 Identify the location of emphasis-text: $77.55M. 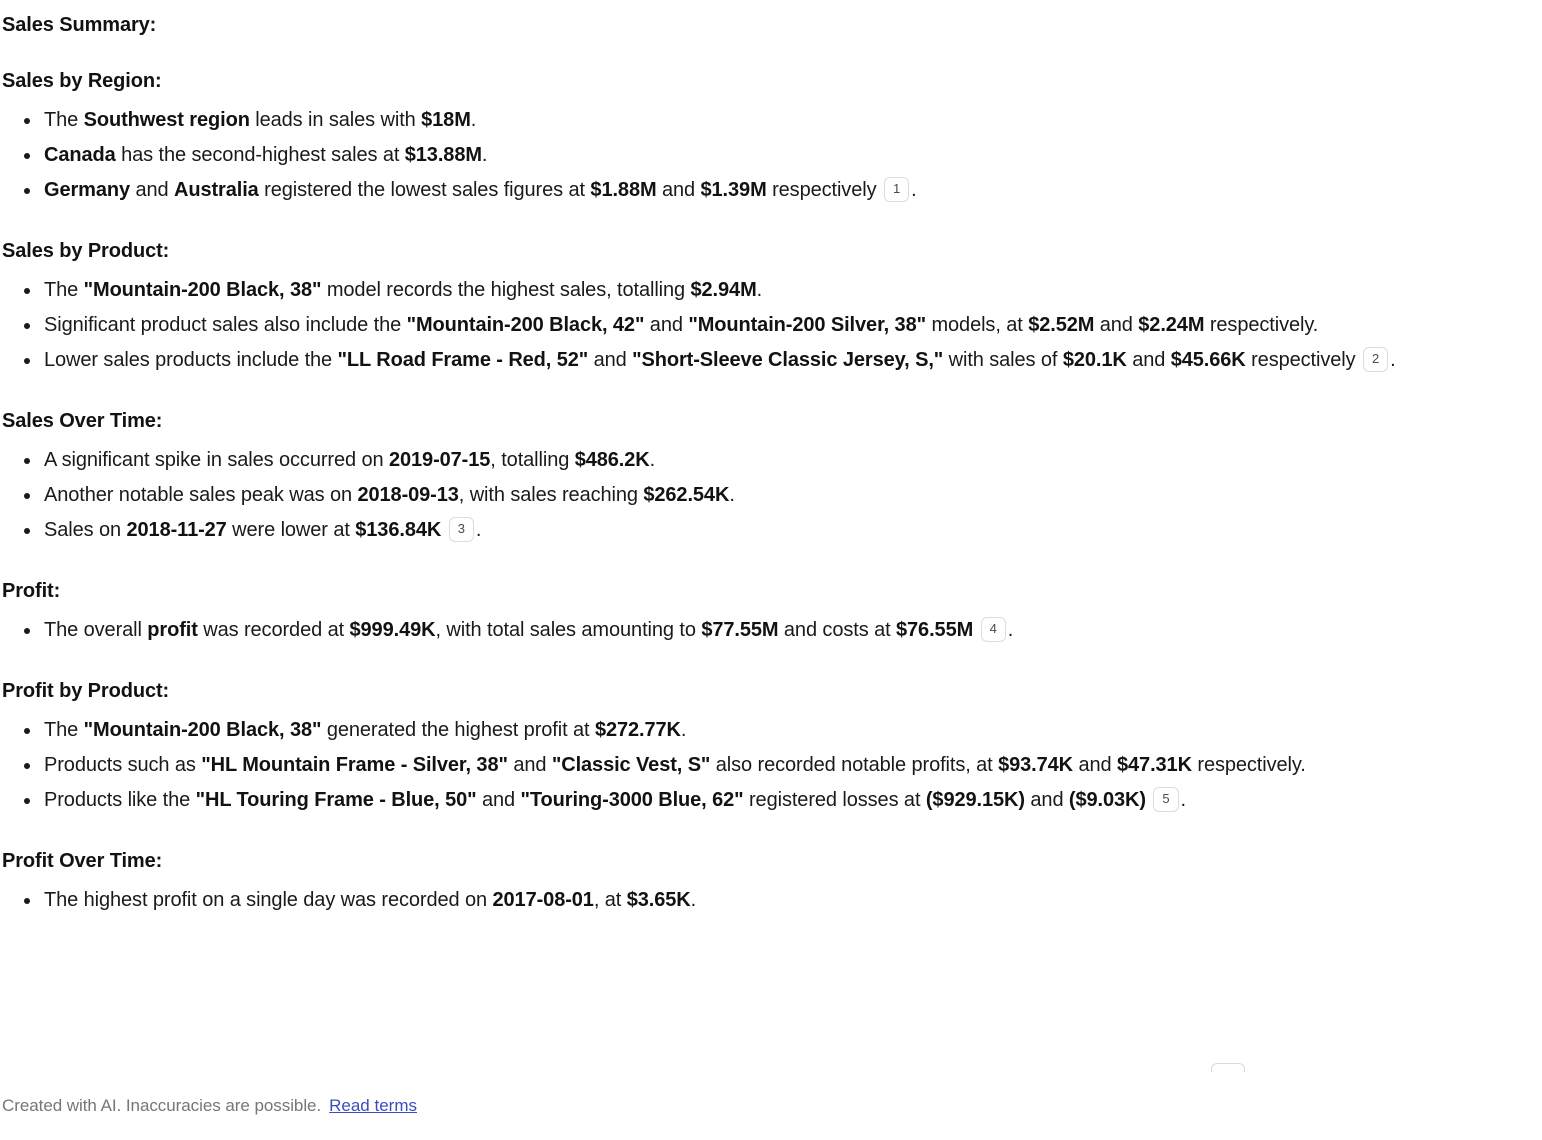
(740, 630).